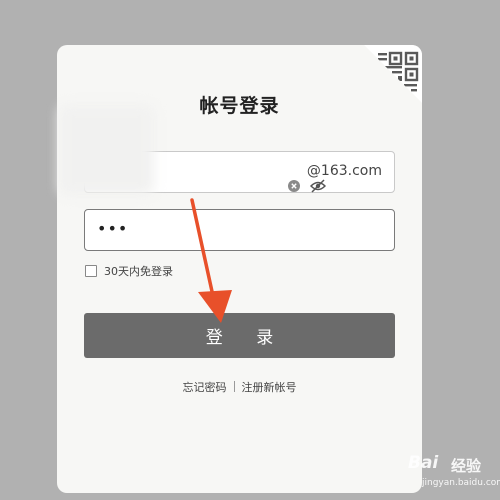  I want to click on login-button: 登 录, so click(239, 335).